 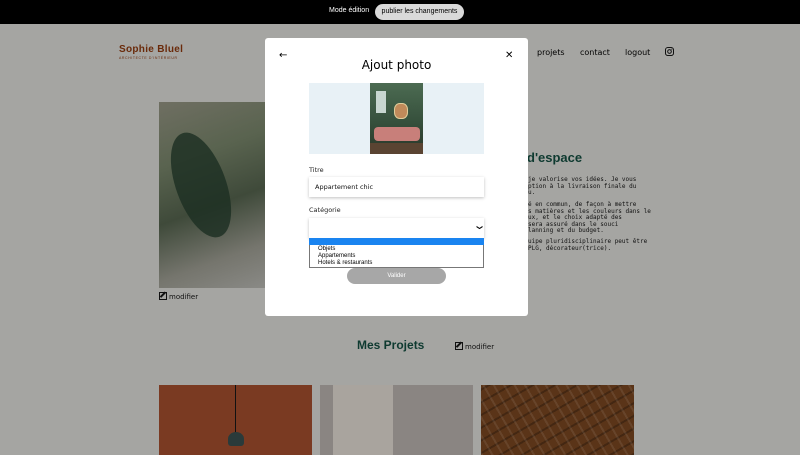 What do you see at coordinates (637, 52) in the screenshot?
I see `nav-logout: logout` at bounding box center [637, 52].